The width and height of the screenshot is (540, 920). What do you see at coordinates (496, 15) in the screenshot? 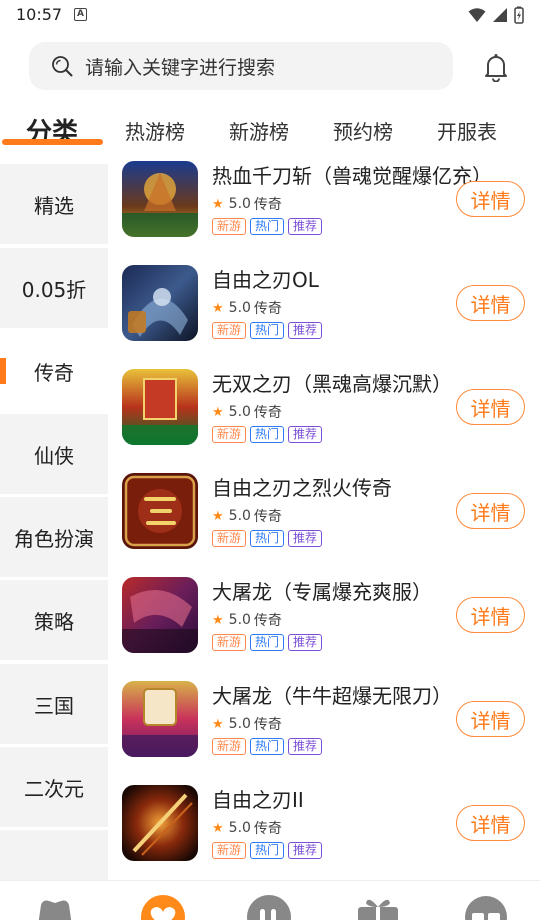
I see `status-icons` at bounding box center [496, 15].